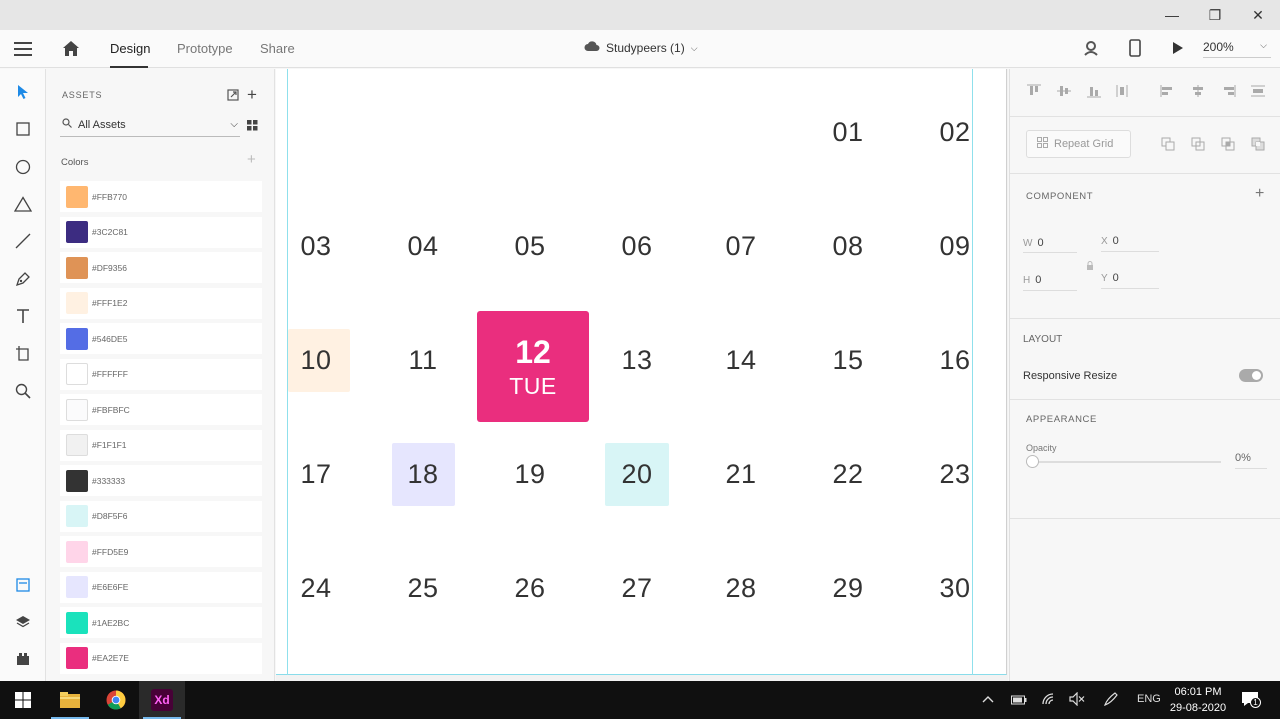  Describe the element at coordinates (161, 516) in the screenshot. I see `color-swatch-row: #D8F5F6` at that location.